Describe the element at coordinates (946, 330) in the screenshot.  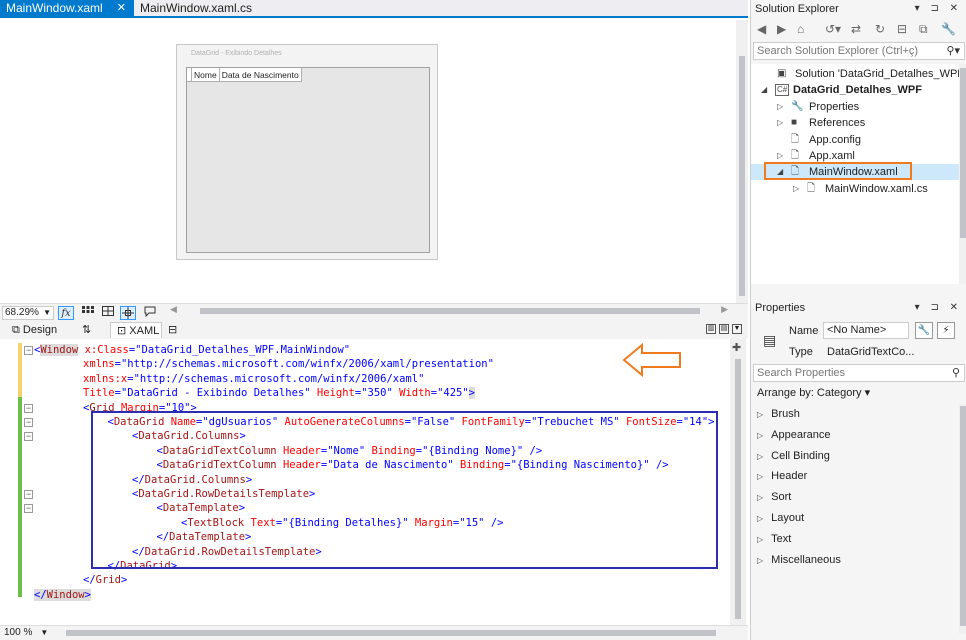
I see `events-icon: ⚡` at that location.